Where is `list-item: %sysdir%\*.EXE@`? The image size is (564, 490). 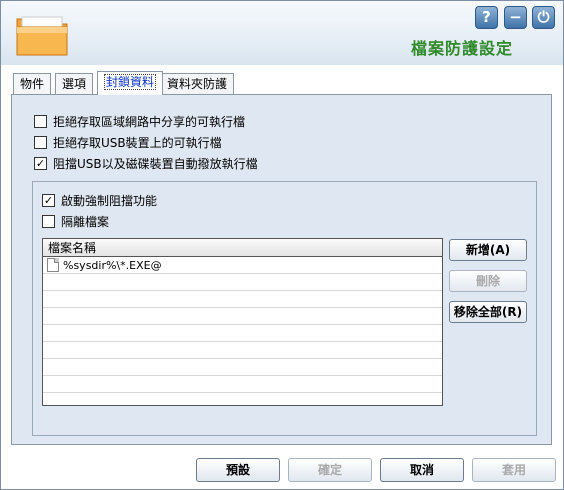 list-item: %sysdir%\*.EXE@ is located at coordinates (242, 265).